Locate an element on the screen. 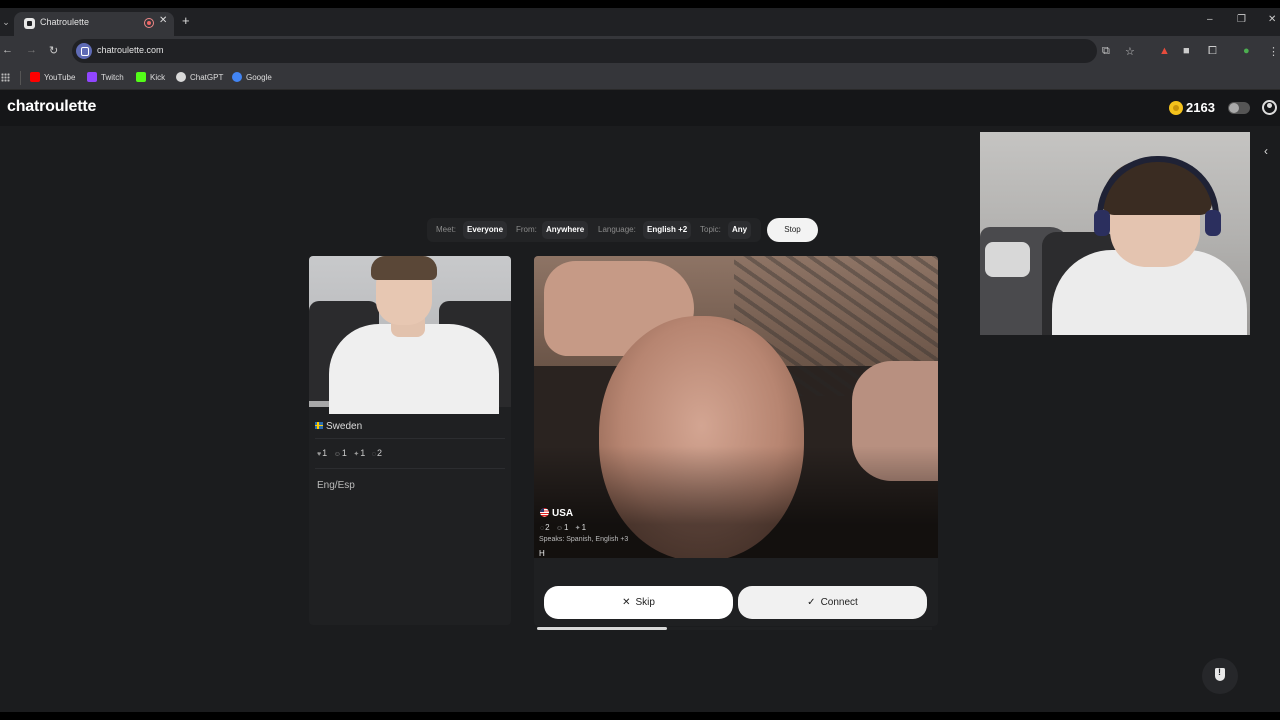 Image resolution: width=1280 pixels, height=720 pixels. skip-button: ✕ Skip is located at coordinates (638, 602).